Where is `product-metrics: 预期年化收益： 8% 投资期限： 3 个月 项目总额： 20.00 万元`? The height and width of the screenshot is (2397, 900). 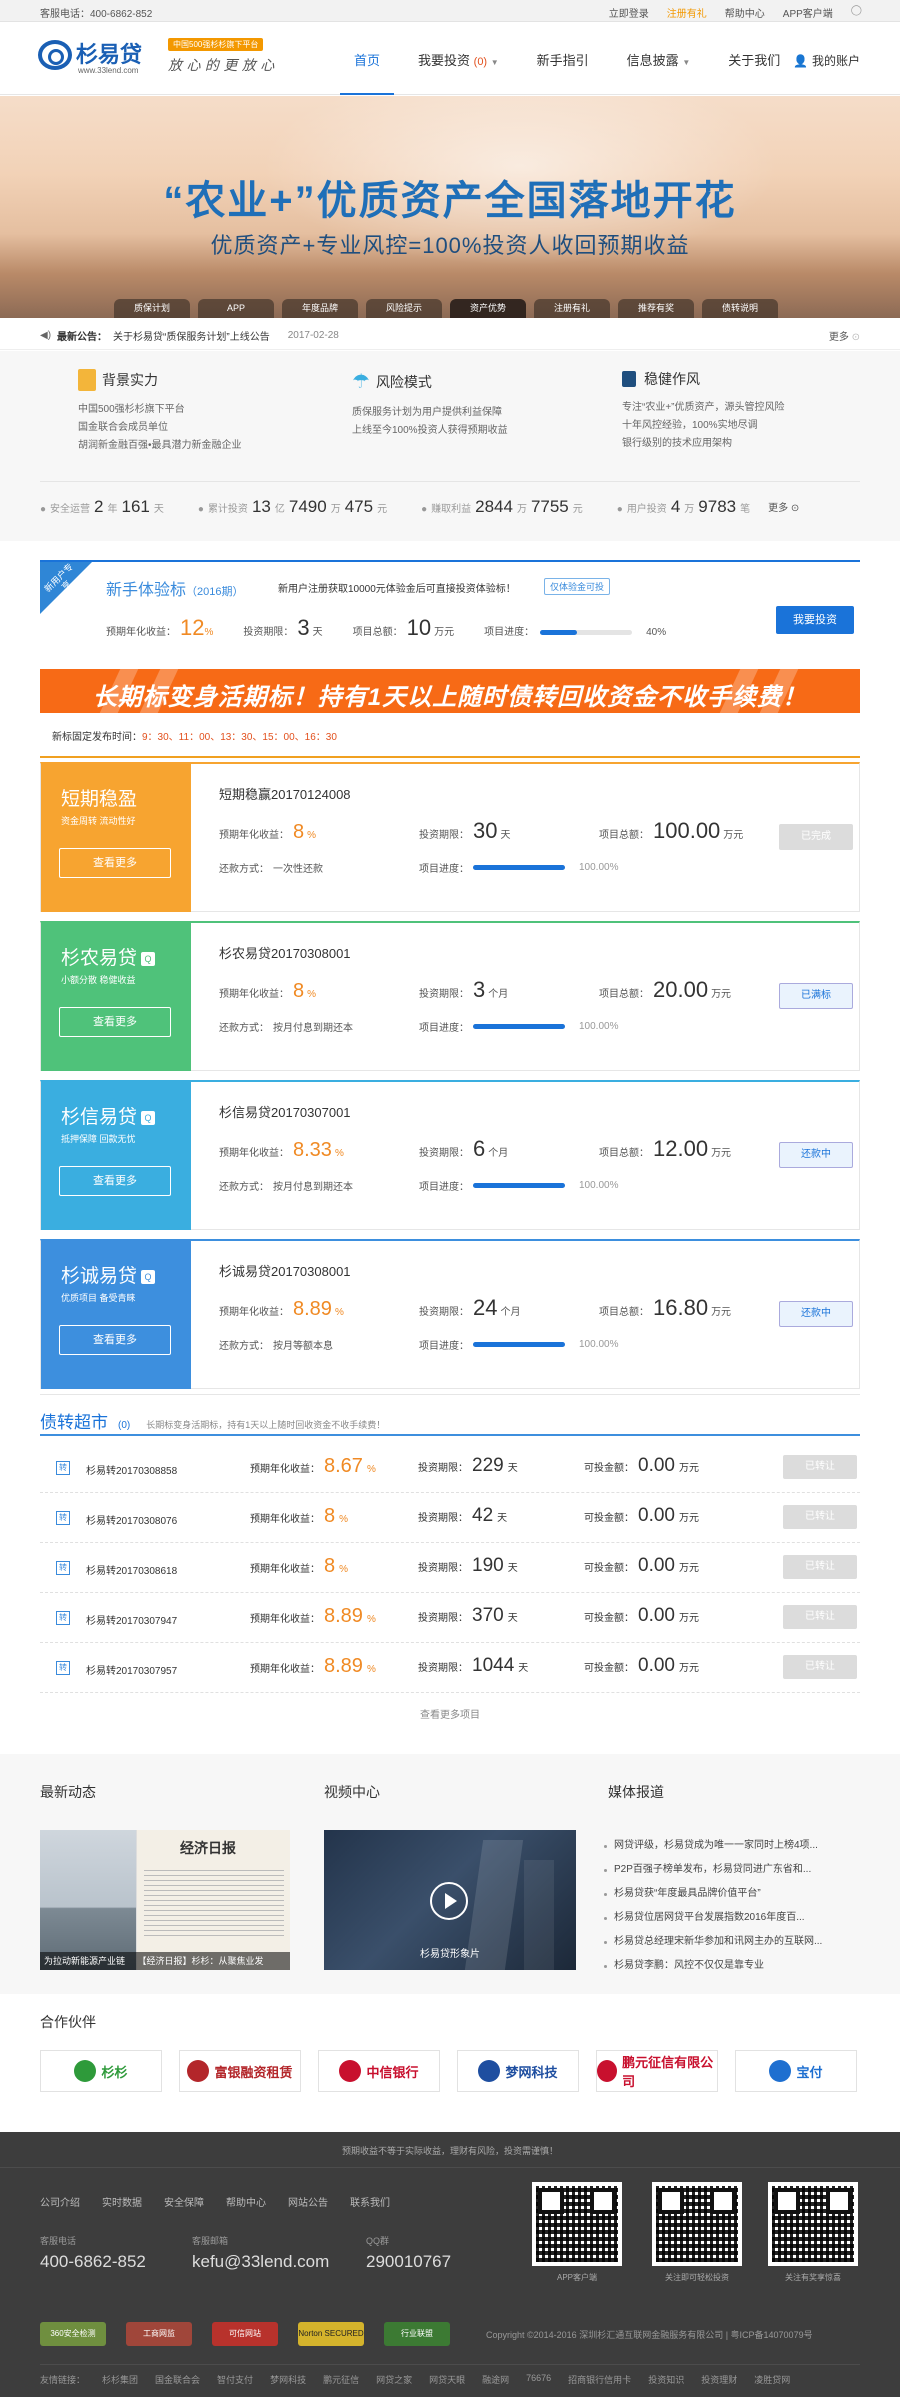 product-metrics: 预期年化收益： 8% 投资期限： 3 个月 项目总额： 20.00 万元 is located at coordinates (475, 989).